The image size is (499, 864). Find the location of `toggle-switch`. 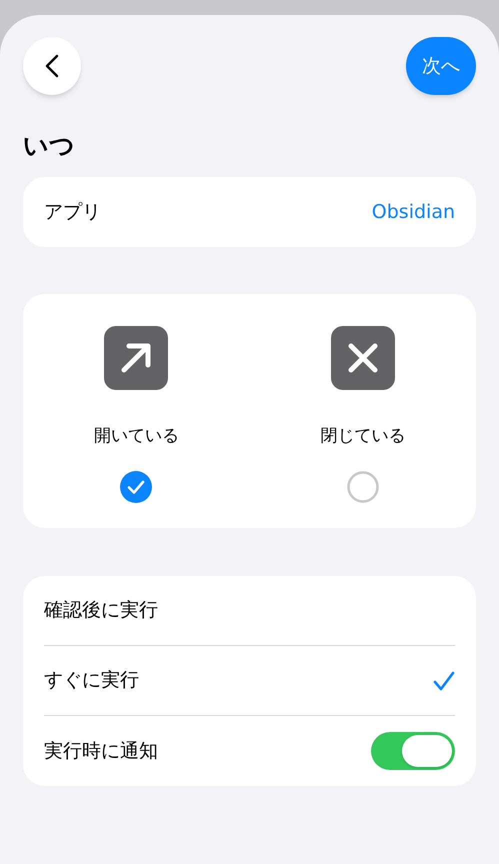

toggle-switch is located at coordinates (413, 751).